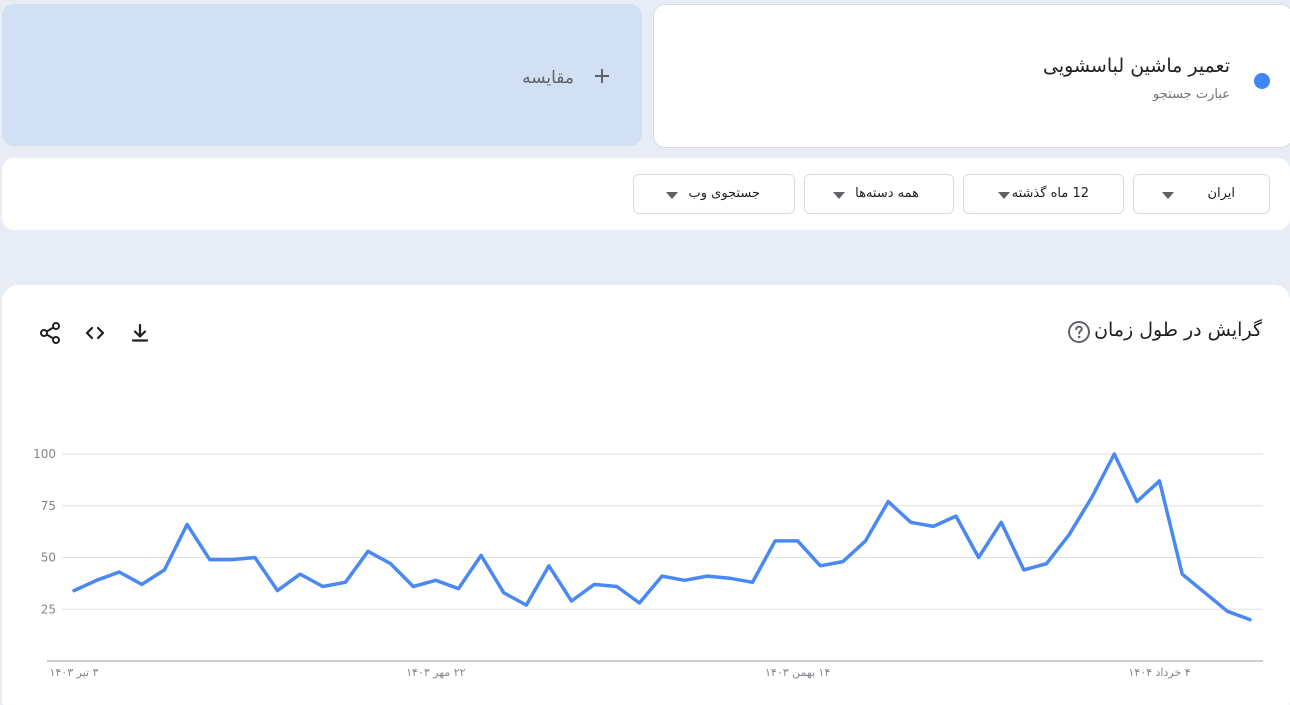 The width and height of the screenshot is (1290, 705). Describe the element at coordinates (322, 75) in the screenshot. I see `compare-button: مقایسه` at that location.